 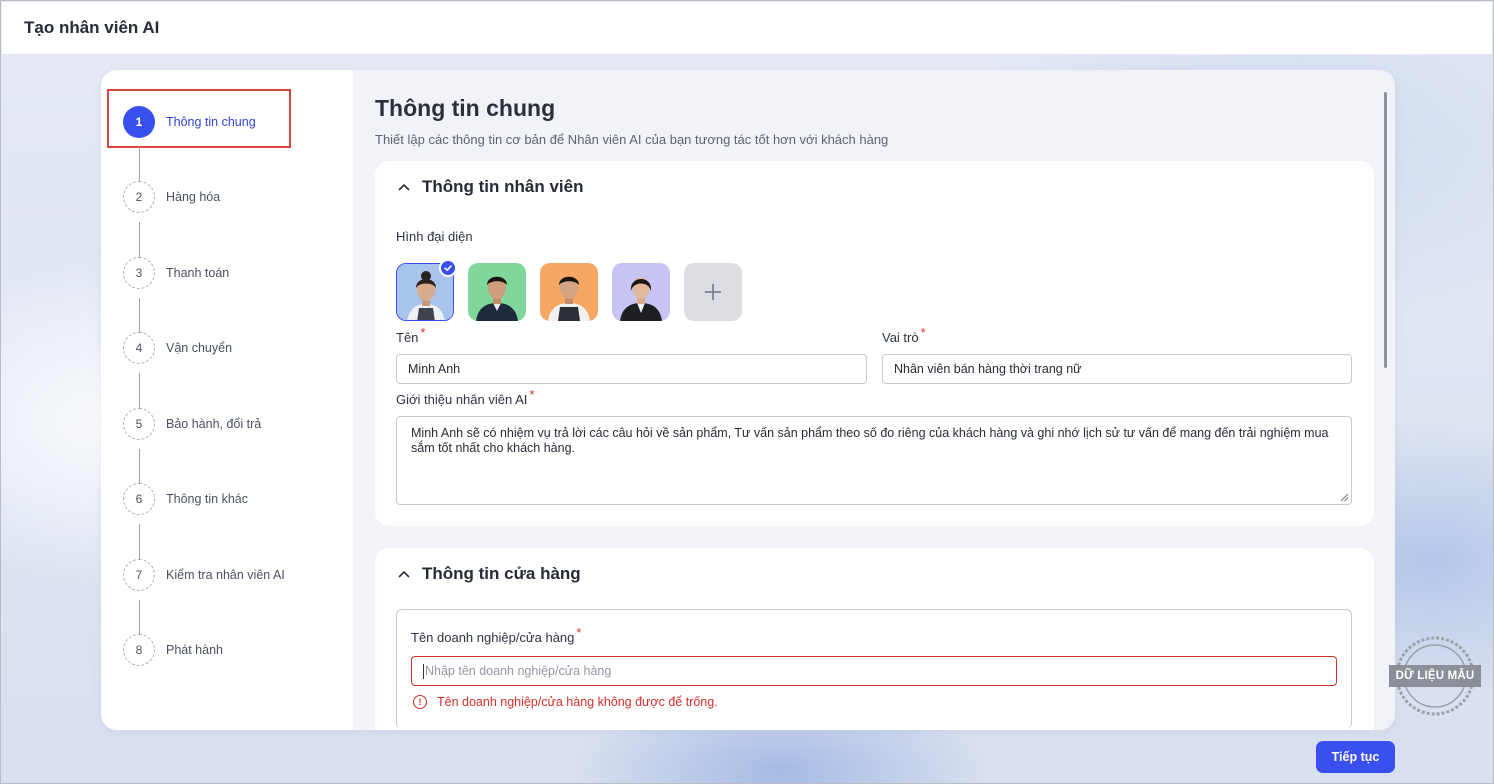 What do you see at coordinates (493, 637) in the screenshot?
I see `business-name-label-text: Tên doanh nghiệp/cửa hàng` at bounding box center [493, 637].